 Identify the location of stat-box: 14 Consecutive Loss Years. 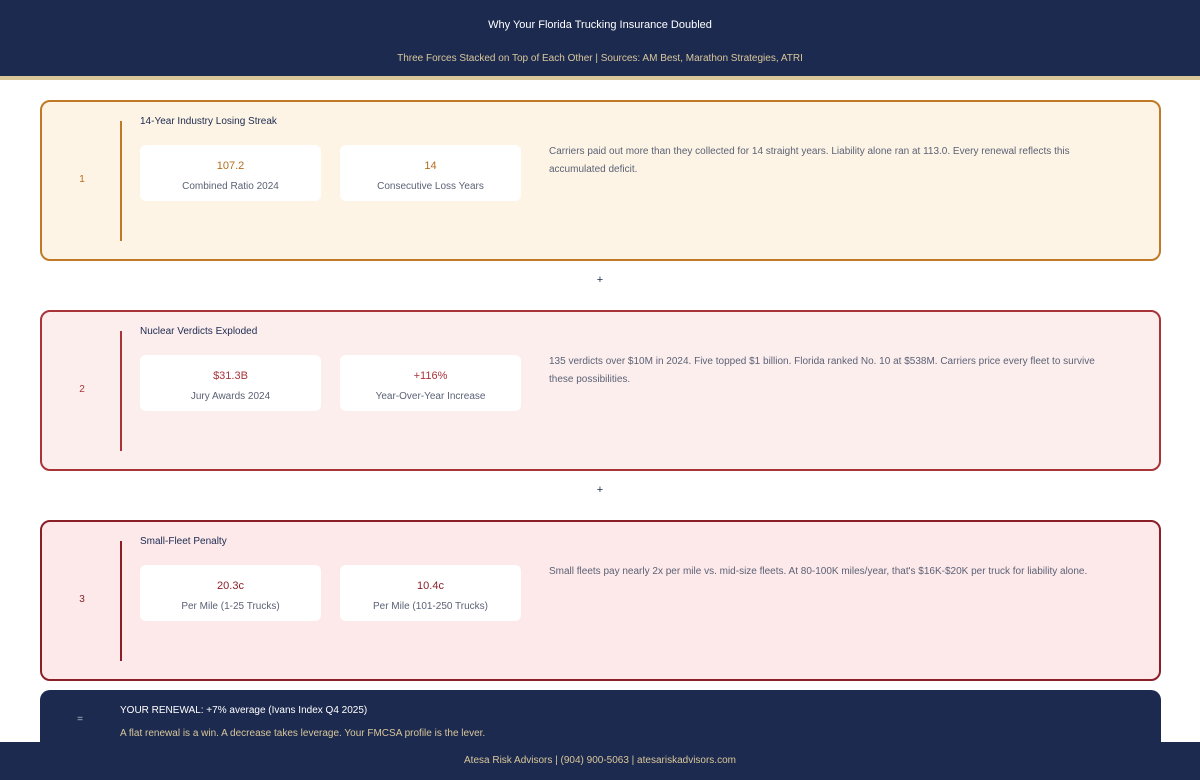
(430, 173).